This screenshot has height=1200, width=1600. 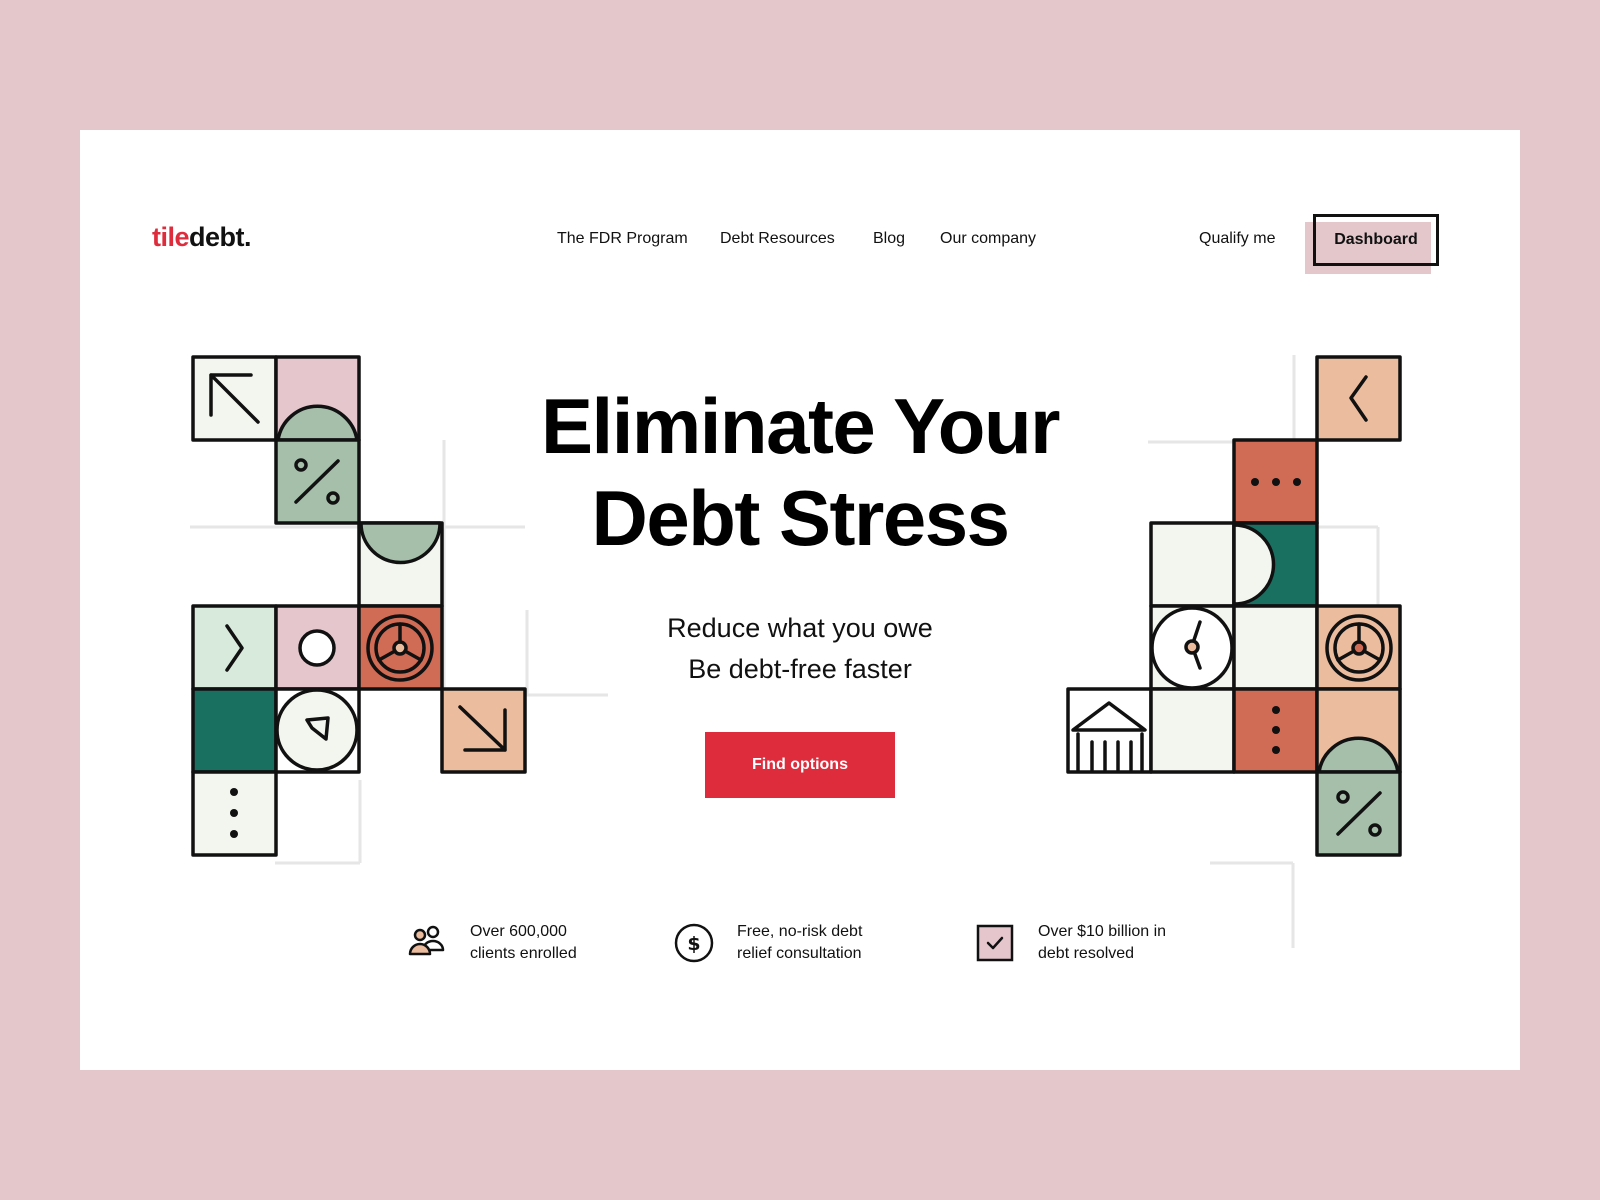 I want to click on find-options-button: Find options, so click(x=800, y=765).